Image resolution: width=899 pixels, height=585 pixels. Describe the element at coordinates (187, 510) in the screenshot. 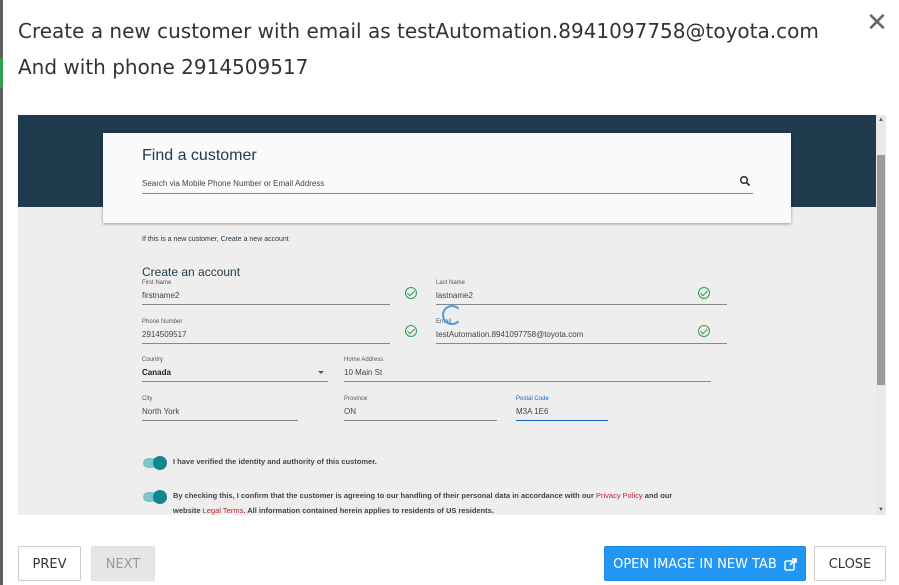

I see `consent-text-part: website` at that location.